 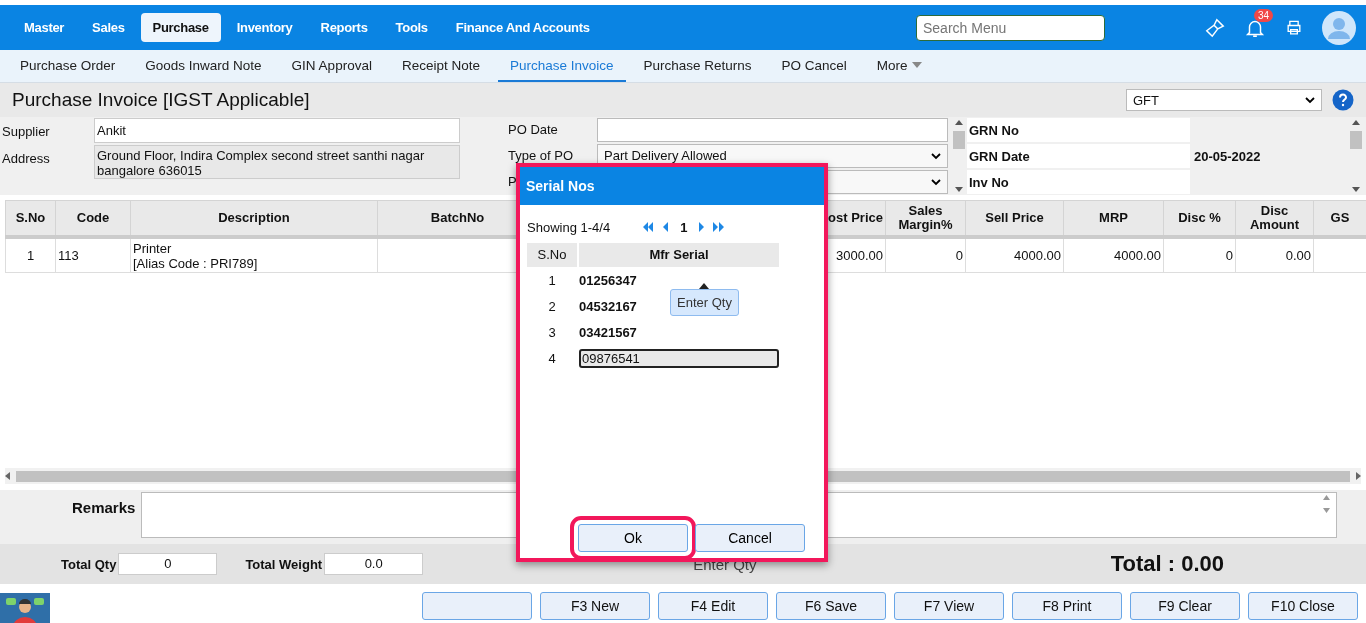 What do you see at coordinates (1167, 564) in the screenshot?
I see `grand-total: Total : 0.00` at bounding box center [1167, 564].